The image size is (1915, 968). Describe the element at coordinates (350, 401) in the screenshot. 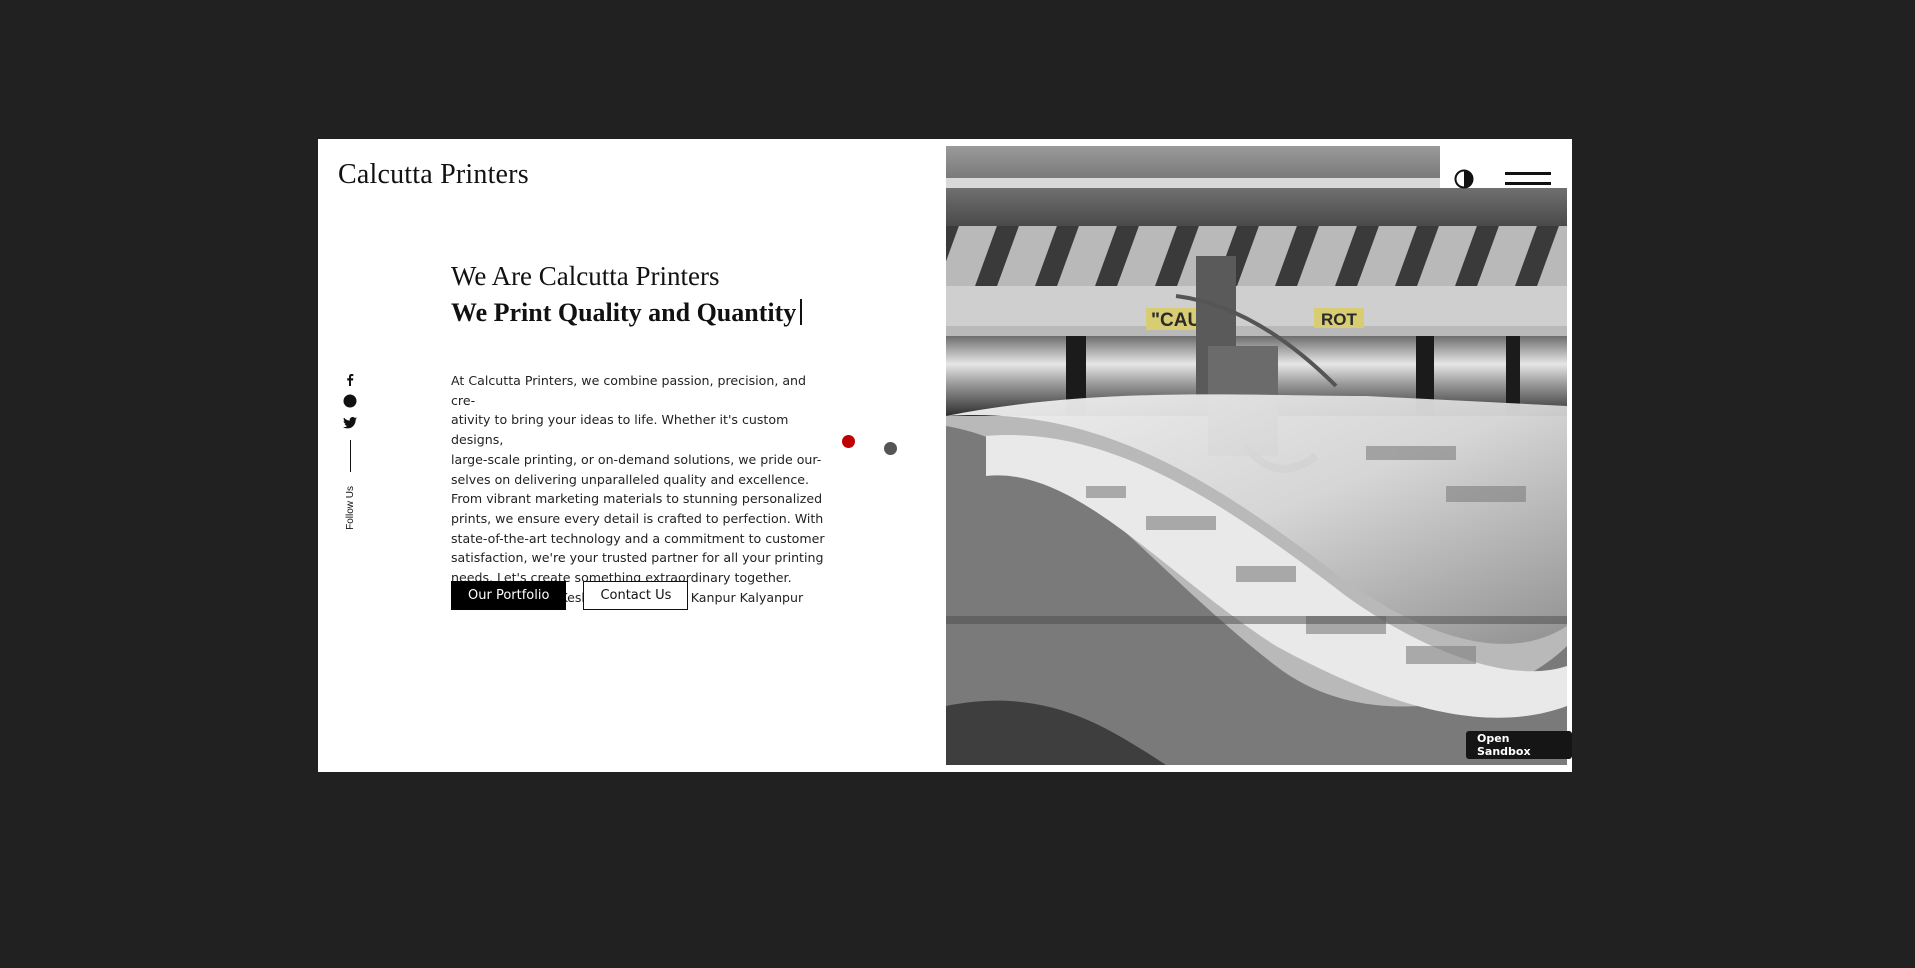

I see `circle-icon` at that location.